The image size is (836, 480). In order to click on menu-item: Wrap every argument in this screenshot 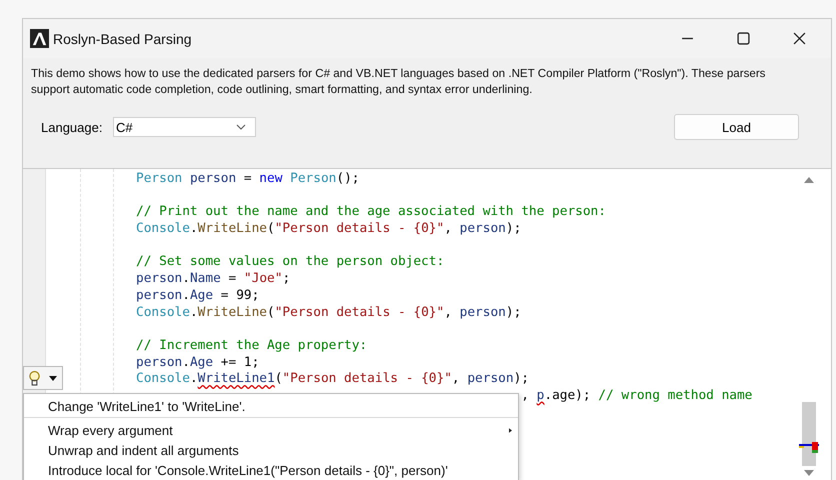, I will do `click(271, 430)`.